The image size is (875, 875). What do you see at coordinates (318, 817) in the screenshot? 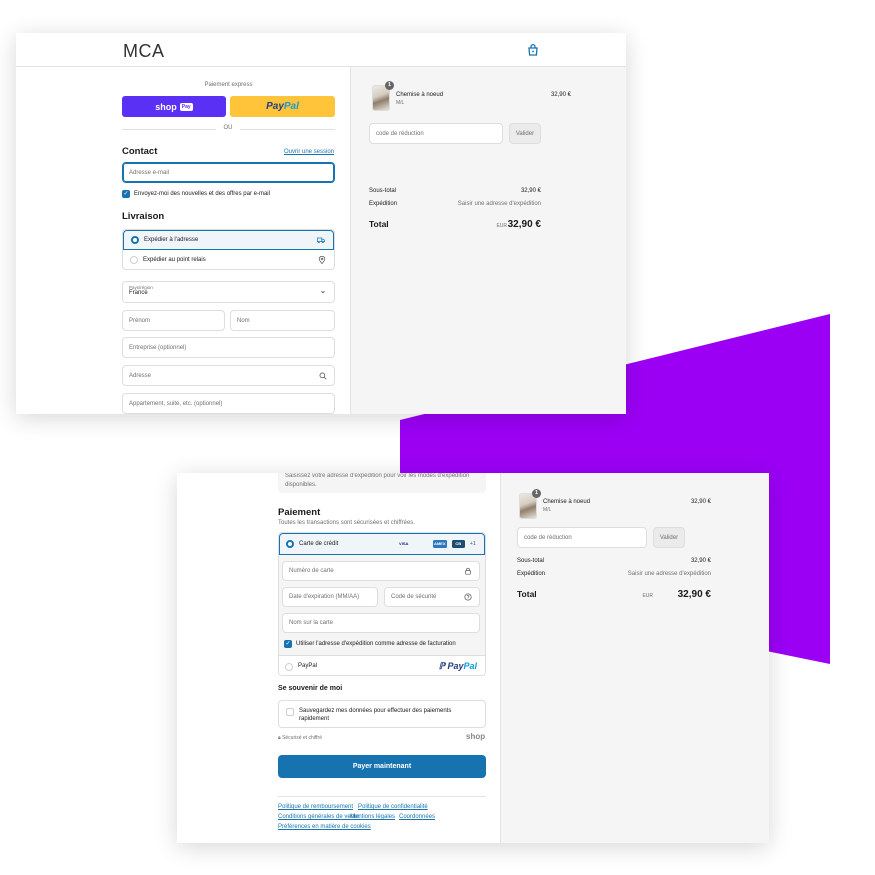
I see `terms-link: Conditions générales de vente` at bounding box center [318, 817].